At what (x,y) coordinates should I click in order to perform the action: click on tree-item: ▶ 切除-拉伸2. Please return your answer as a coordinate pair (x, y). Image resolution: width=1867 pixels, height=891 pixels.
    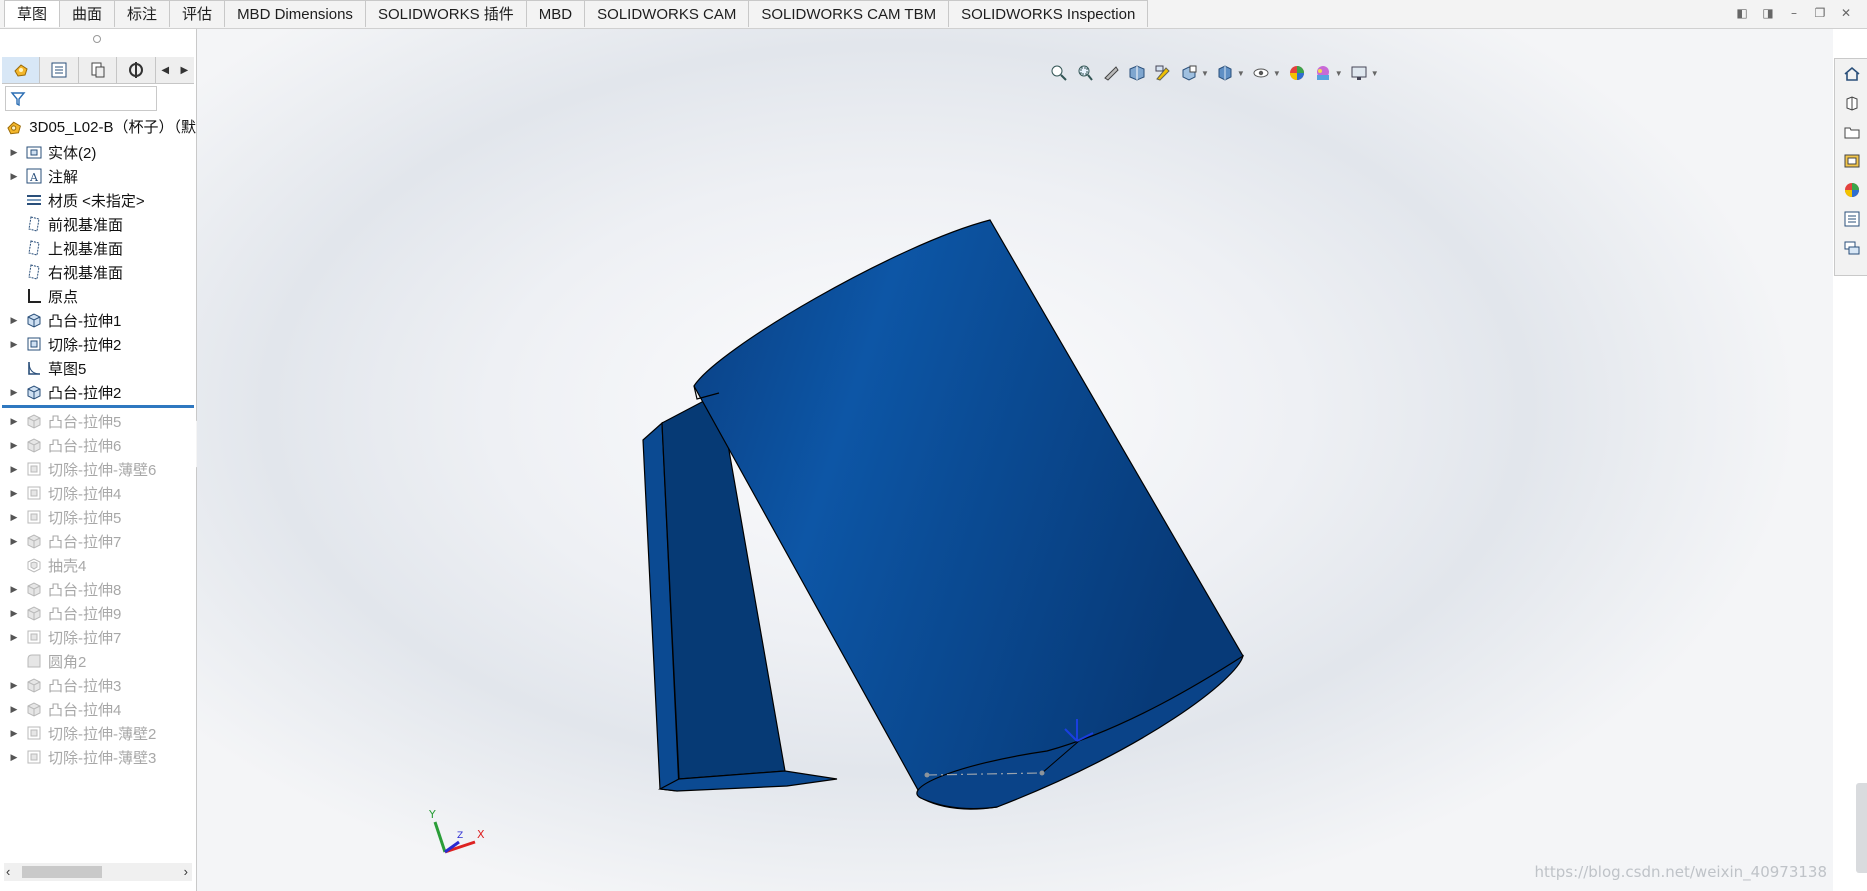
    Looking at the image, I should click on (98, 344).